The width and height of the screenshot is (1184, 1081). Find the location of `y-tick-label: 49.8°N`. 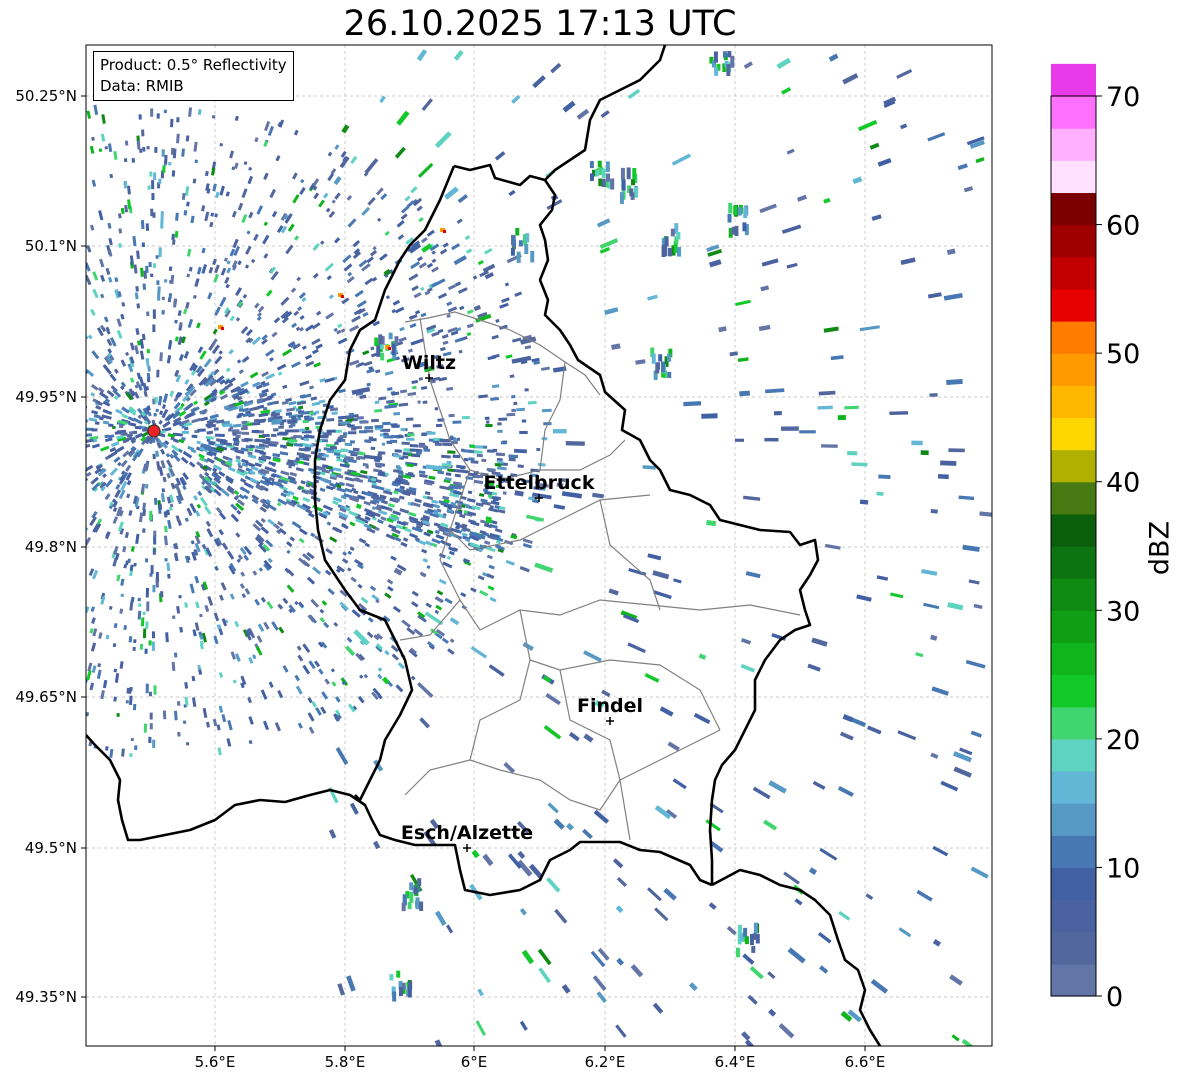

y-tick-label: 49.8°N is located at coordinates (51, 547).